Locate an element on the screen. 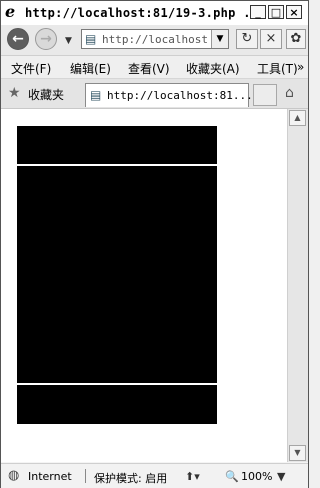 This screenshot has height=488, width=320. vertical-scrollbar: ▲ ▼ is located at coordinates (297, 285).